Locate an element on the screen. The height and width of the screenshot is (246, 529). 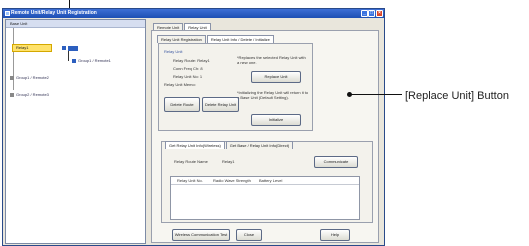
delete-route-button: Delete Route is located at coordinates (182, 104).